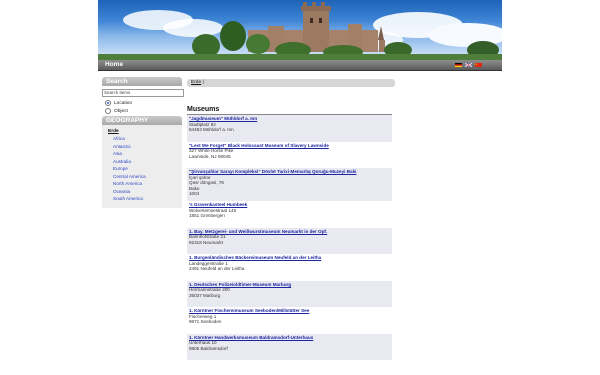 This screenshot has height=375, width=600. What do you see at coordinates (114, 64) in the screenshot?
I see `home-link: Home` at bounding box center [114, 64].